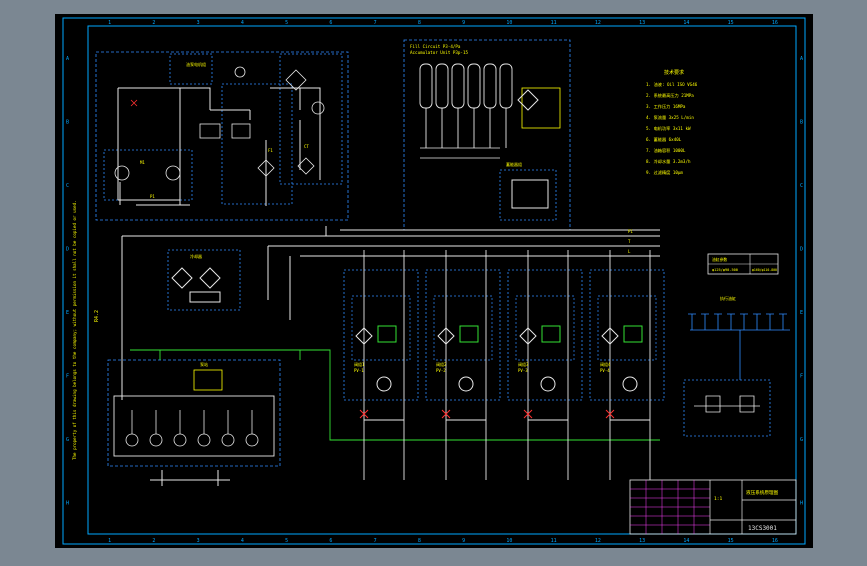 The width and height of the screenshot is (867, 566). Describe the element at coordinates (359, 364) in the screenshot. I see `circuit-label: 阀组1` at that location.